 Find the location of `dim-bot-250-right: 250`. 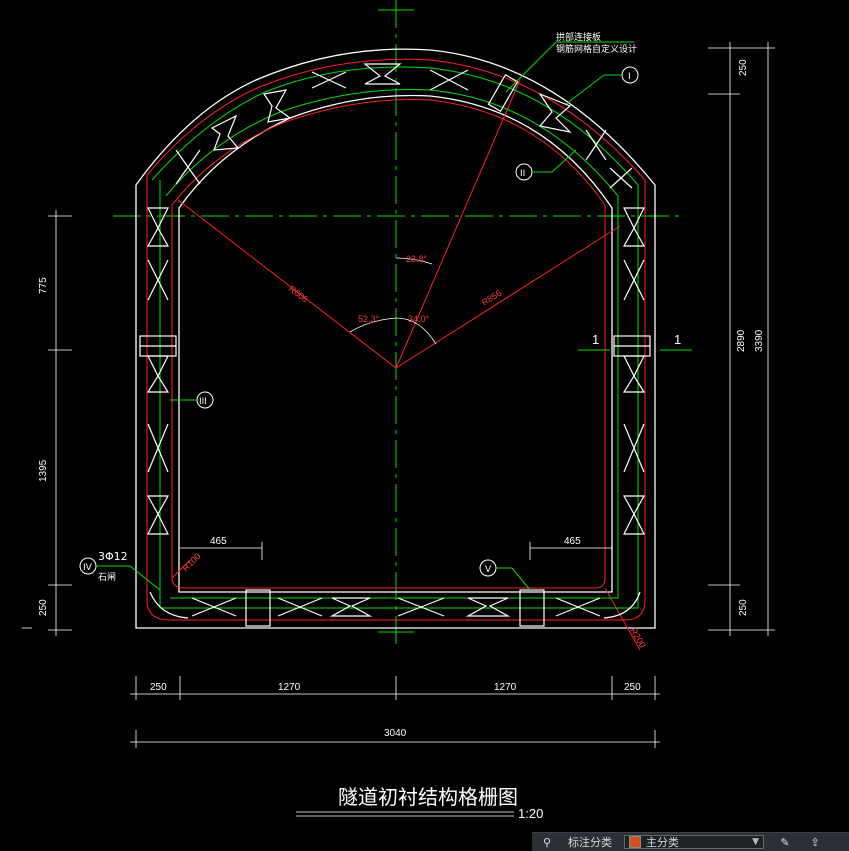

dim-bot-250-right: 250 is located at coordinates (632, 687).